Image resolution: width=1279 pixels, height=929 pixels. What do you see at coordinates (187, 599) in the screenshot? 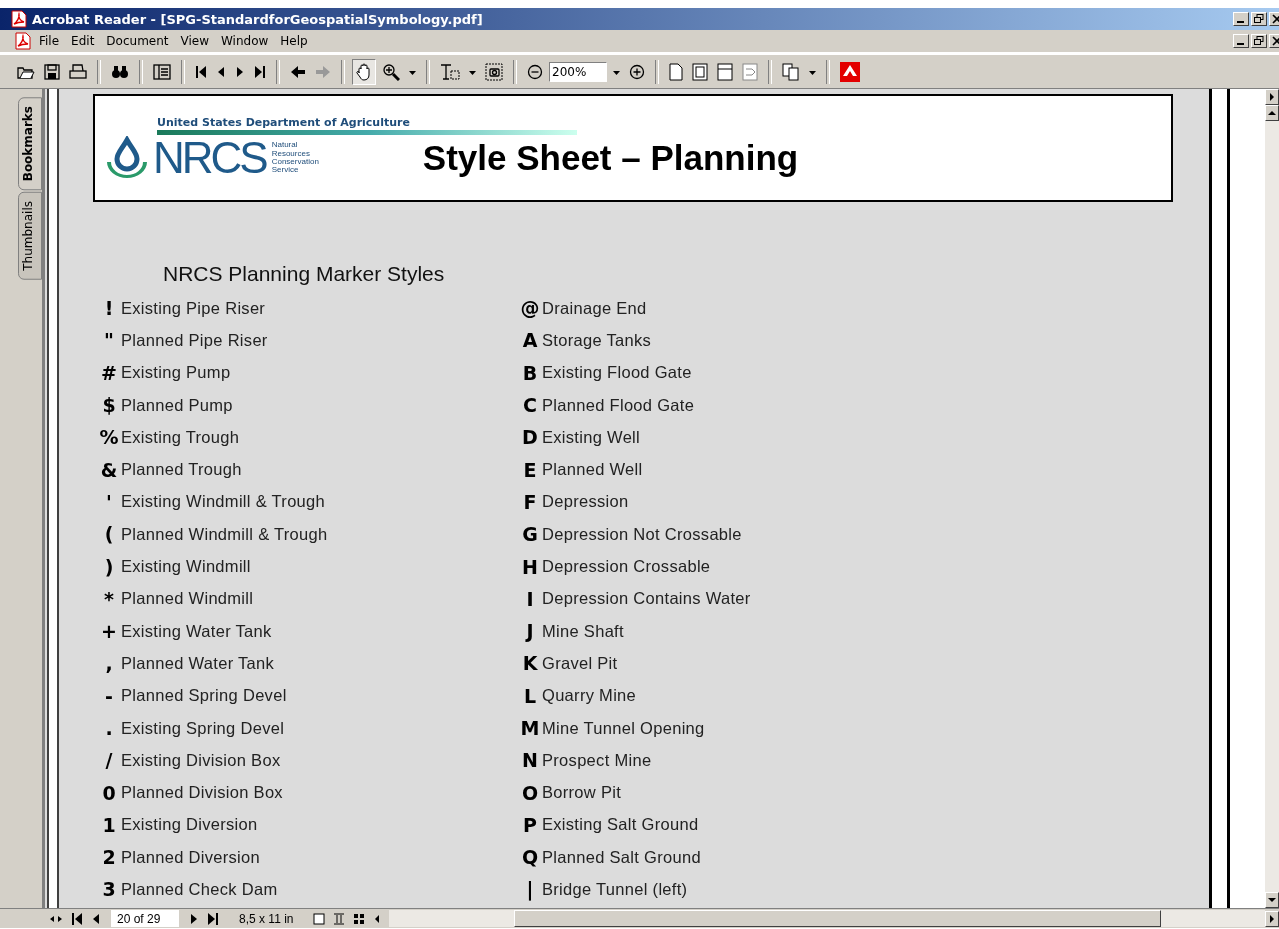
I see `marker-label: Planned Windmill` at bounding box center [187, 599].